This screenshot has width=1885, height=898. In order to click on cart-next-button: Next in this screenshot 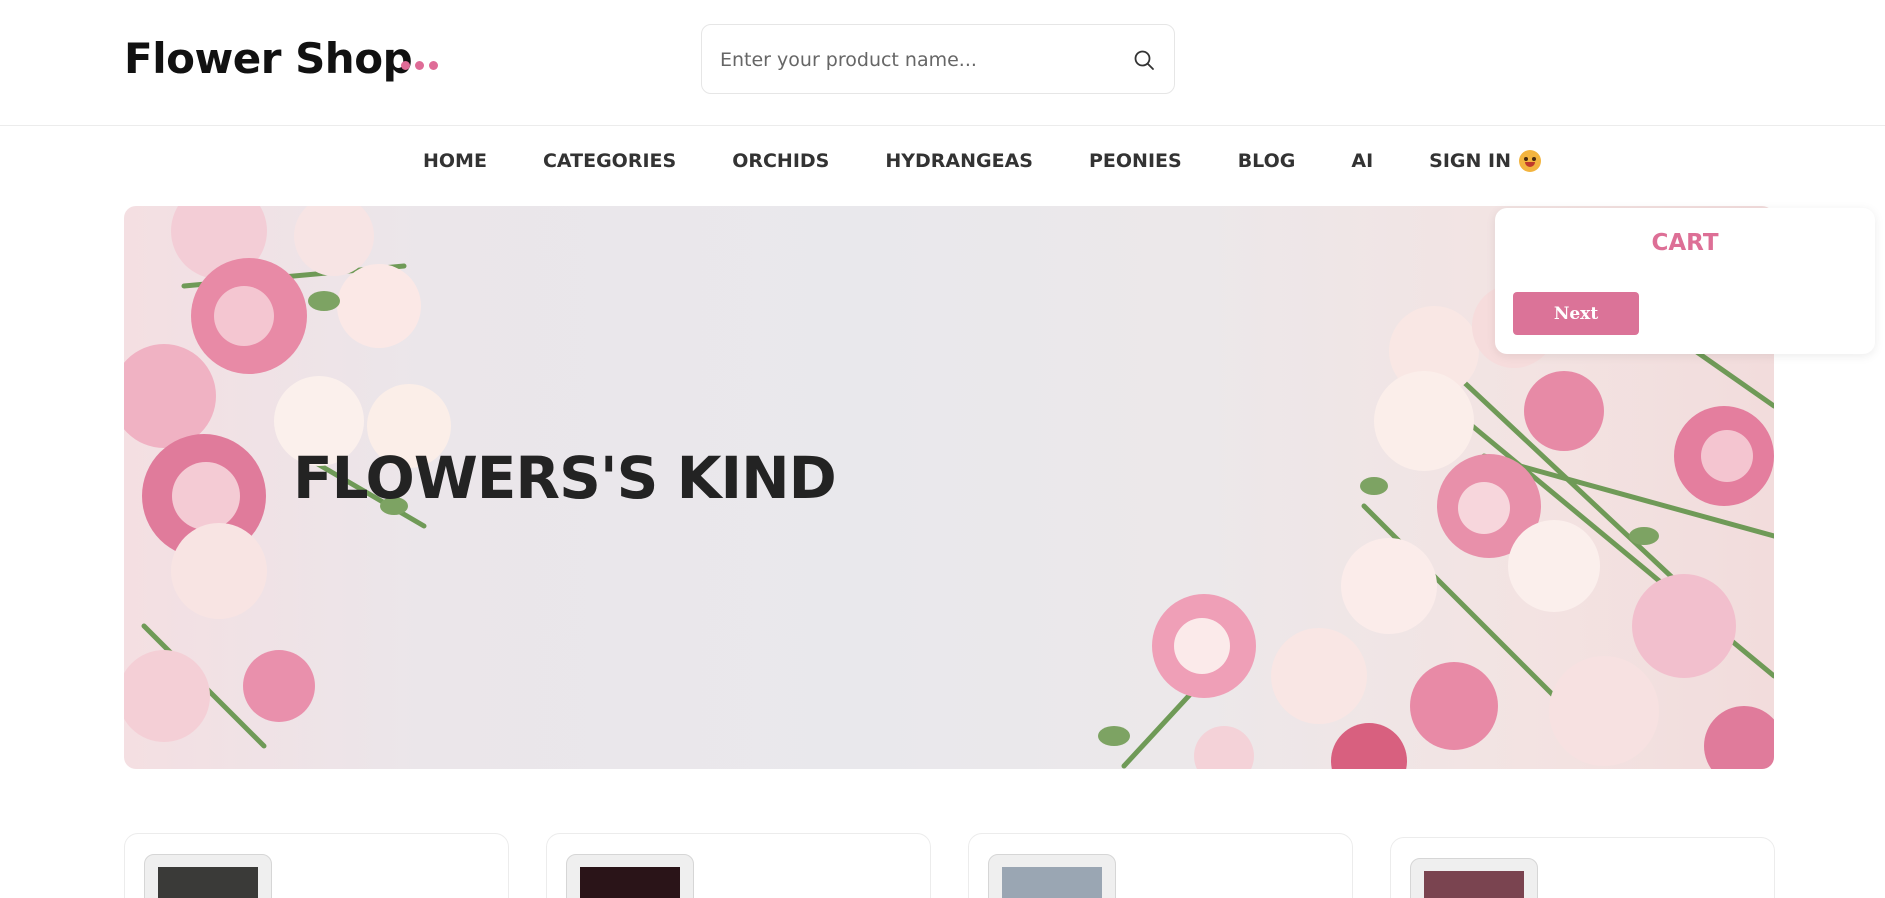, I will do `click(1576, 313)`.